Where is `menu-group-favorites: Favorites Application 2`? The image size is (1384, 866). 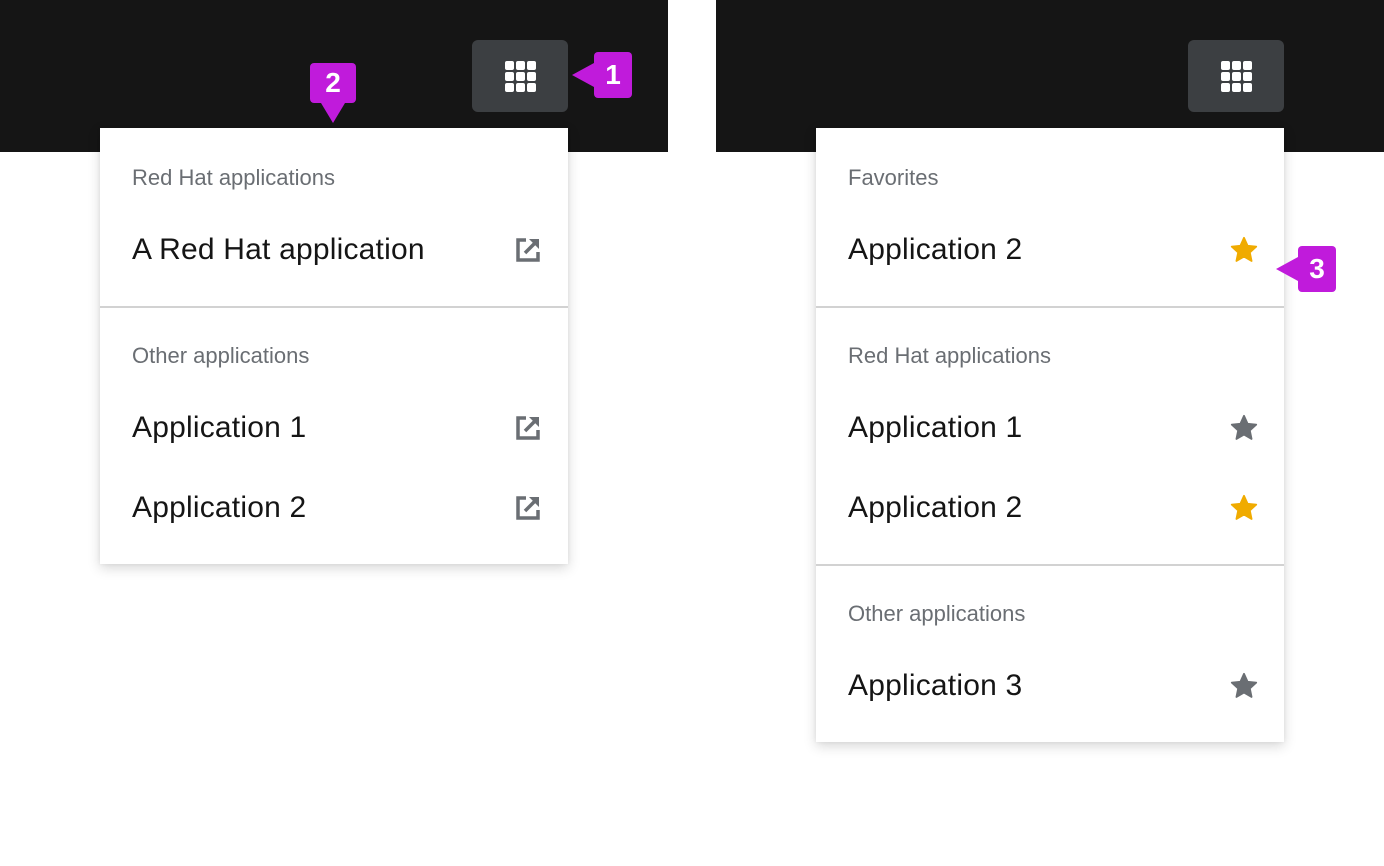 menu-group-favorites: Favorites Application 2 is located at coordinates (1050, 217).